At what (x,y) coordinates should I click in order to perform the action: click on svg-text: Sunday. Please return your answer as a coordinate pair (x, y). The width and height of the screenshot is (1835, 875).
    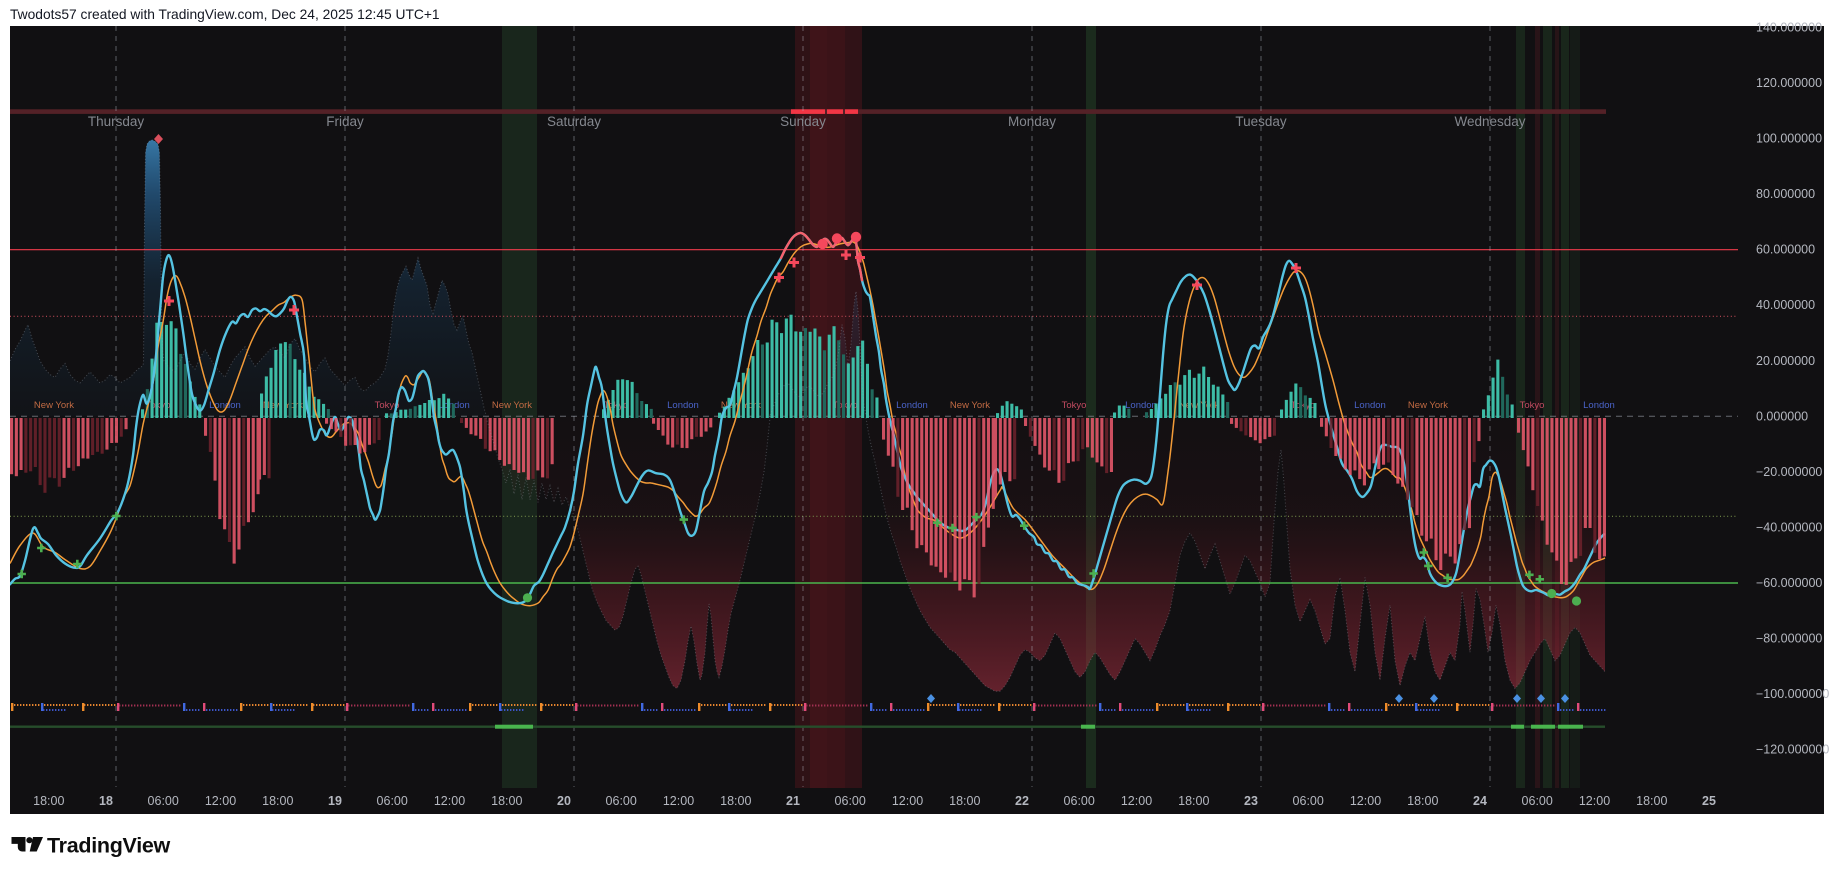
    Looking at the image, I should click on (803, 121).